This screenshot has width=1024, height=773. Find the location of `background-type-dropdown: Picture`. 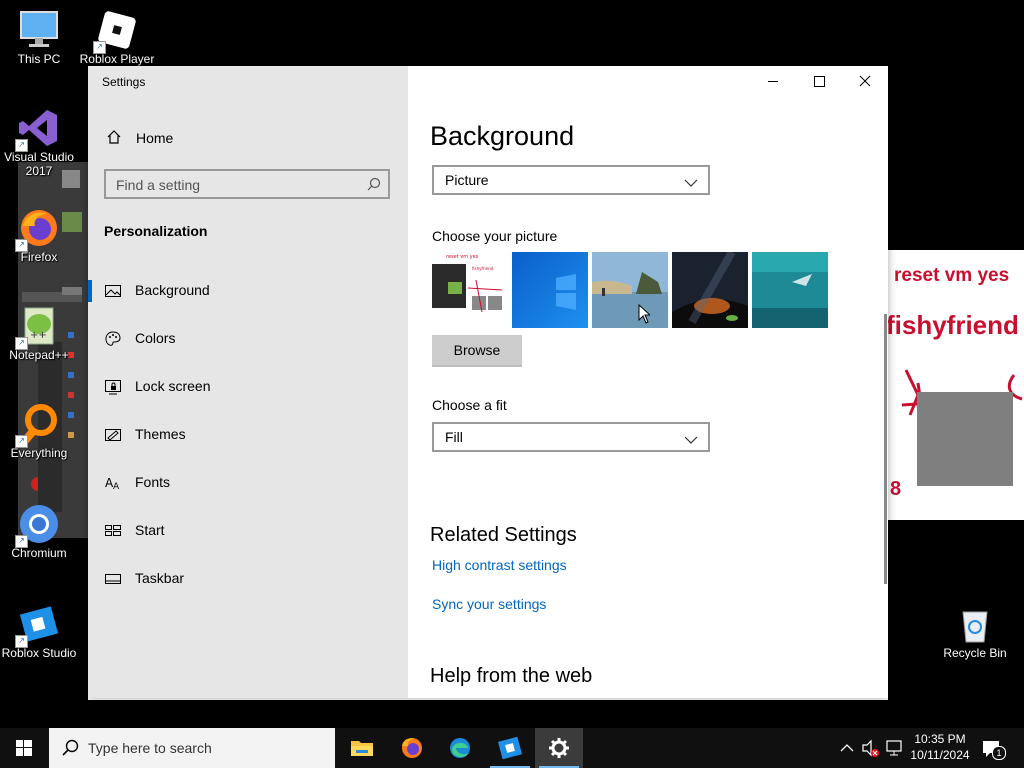

background-type-dropdown: Picture is located at coordinates (571, 180).